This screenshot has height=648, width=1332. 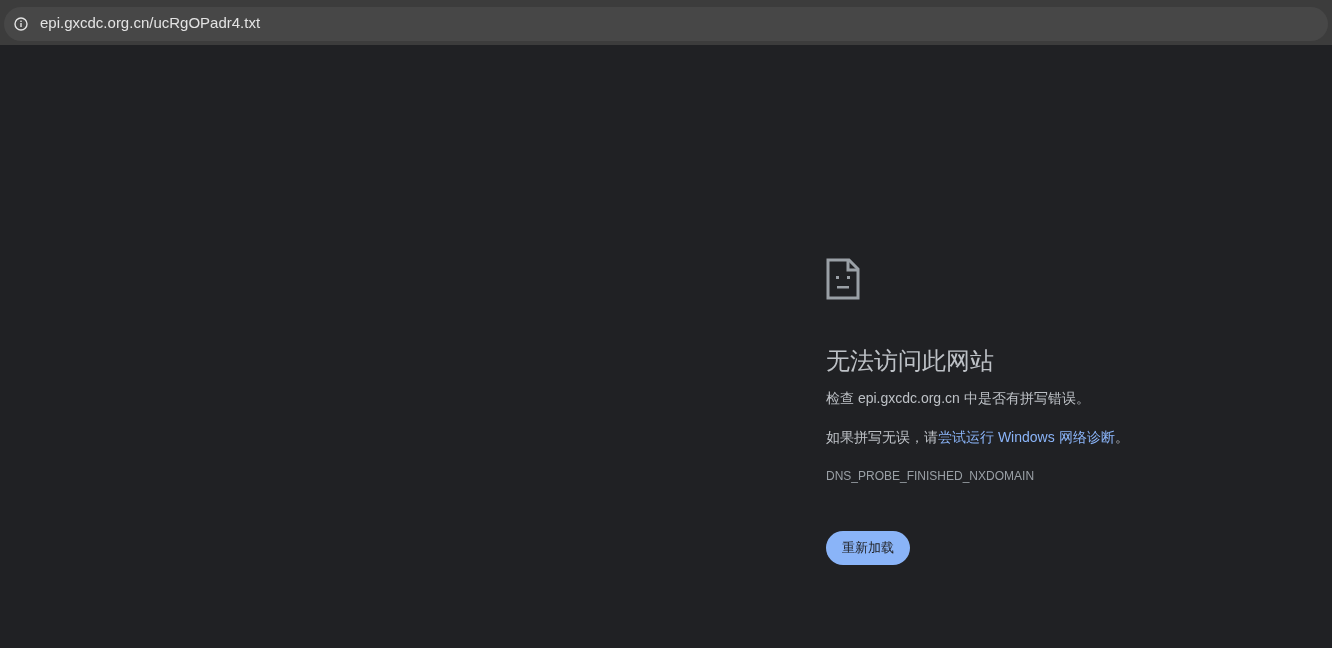 I want to click on error-message: 检查 epi.gxcdc.org.cn 中是否有拼写错误。, so click(x=958, y=398).